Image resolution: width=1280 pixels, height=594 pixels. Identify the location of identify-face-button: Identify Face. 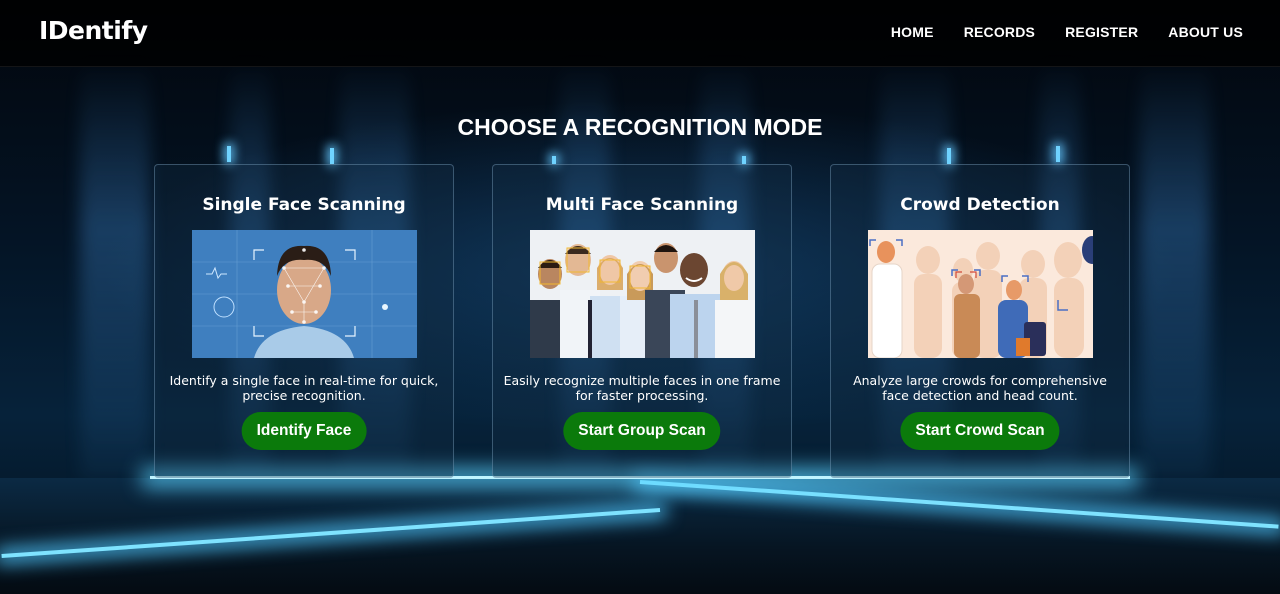
(304, 431).